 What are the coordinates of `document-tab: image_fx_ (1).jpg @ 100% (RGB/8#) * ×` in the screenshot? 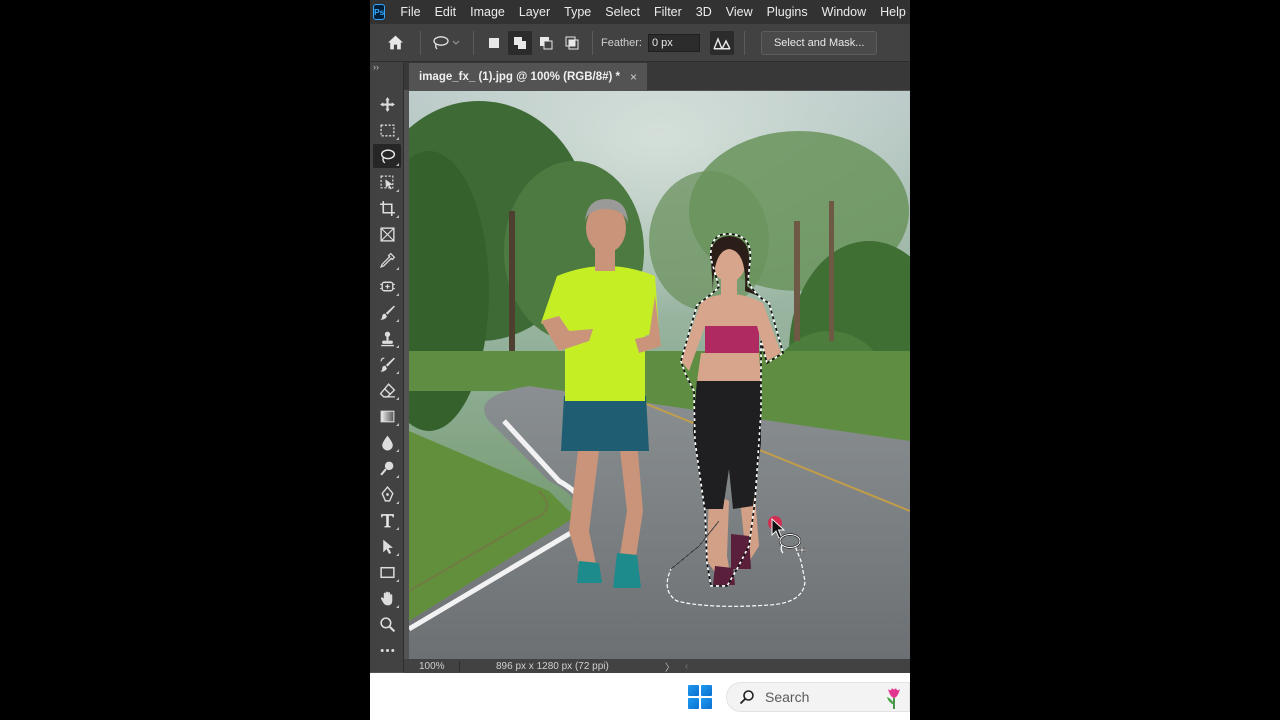 It's located at (528, 76).